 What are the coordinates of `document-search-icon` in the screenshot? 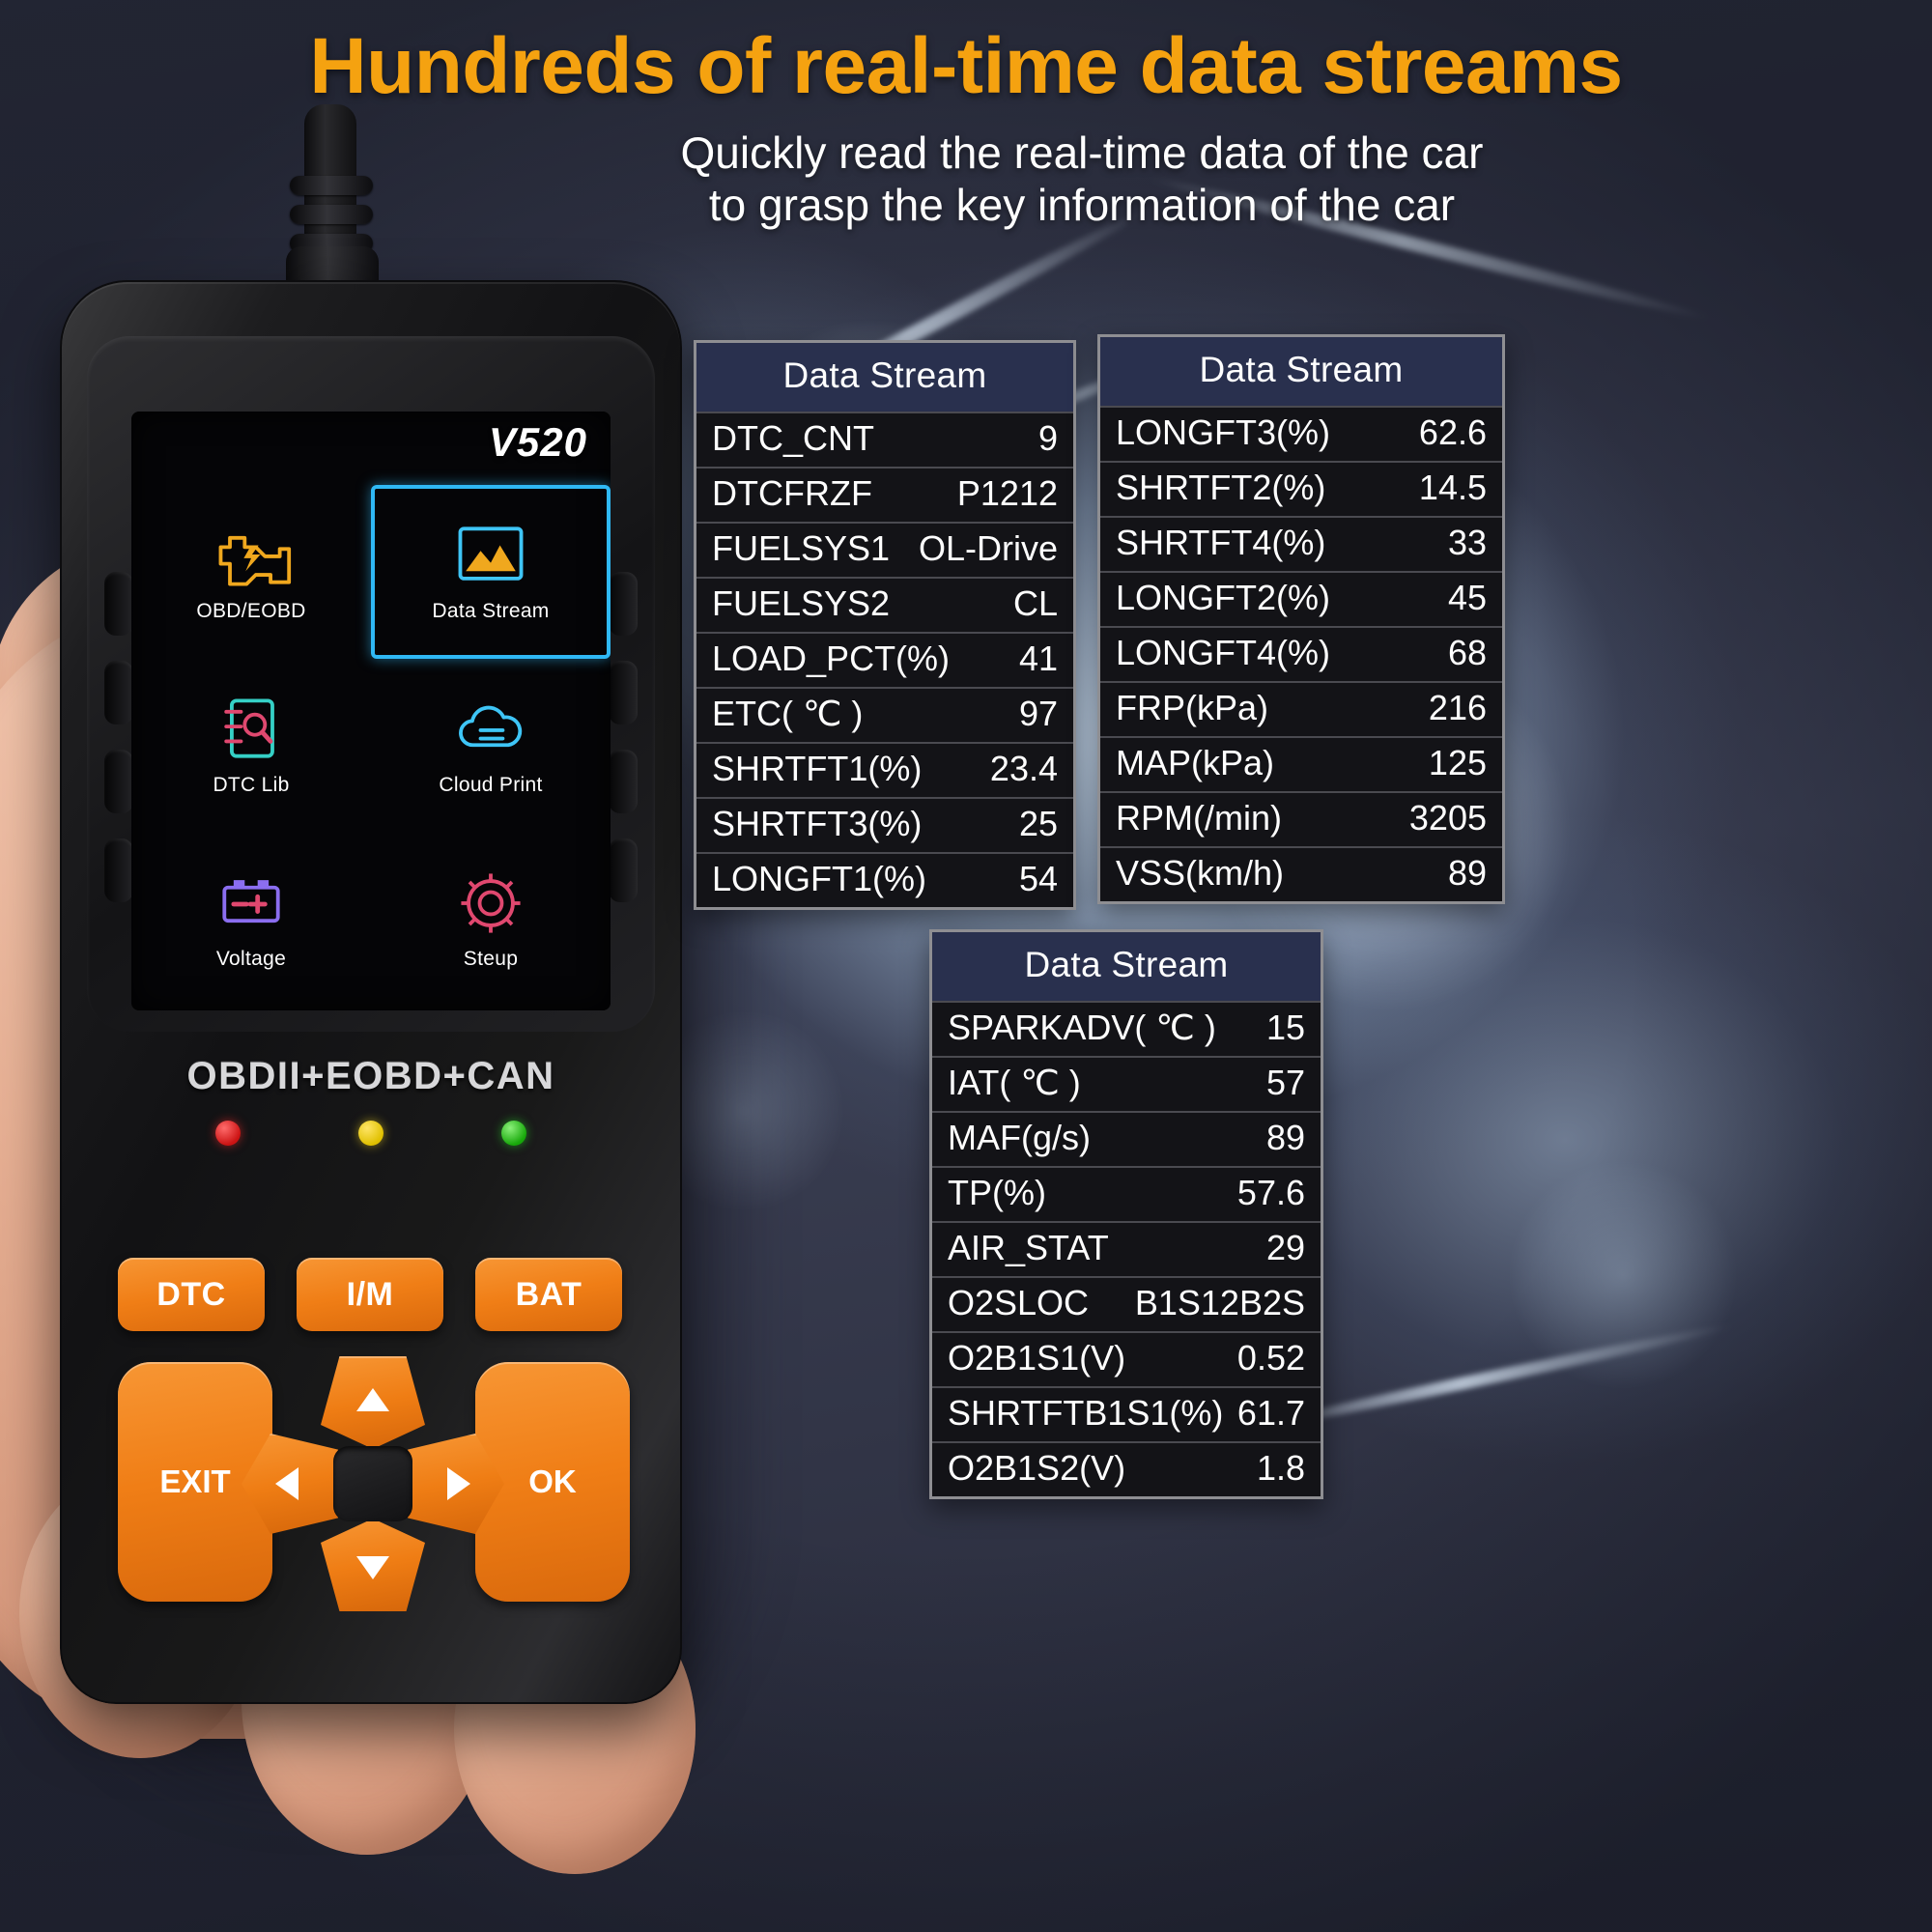 It's located at (249, 728).